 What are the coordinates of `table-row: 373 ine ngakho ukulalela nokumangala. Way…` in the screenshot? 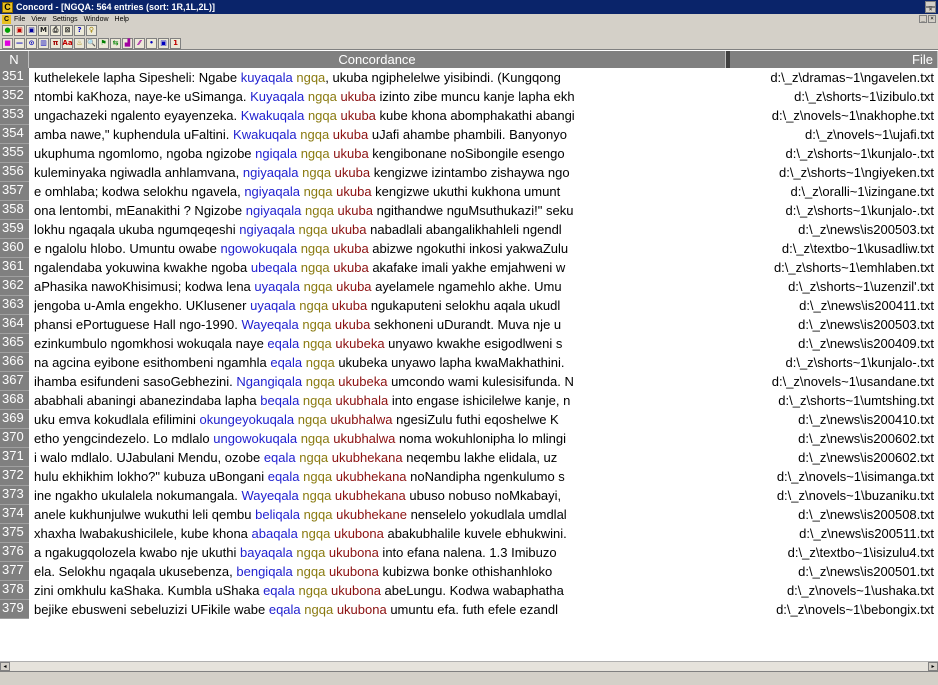 It's located at (469, 495).